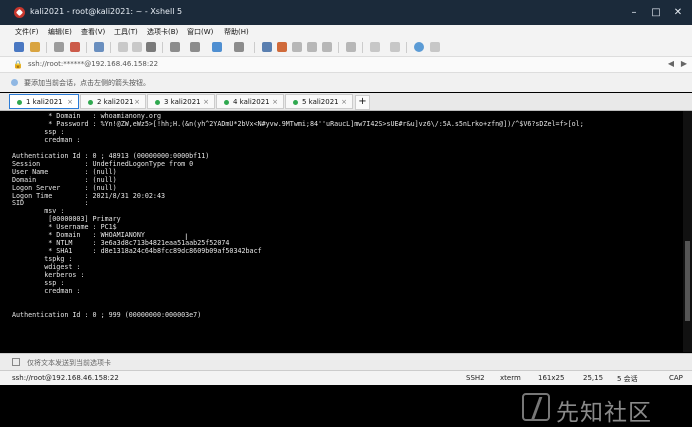  What do you see at coordinates (687, 281) in the screenshot?
I see `scrollbar-thumb` at bounding box center [687, 281].